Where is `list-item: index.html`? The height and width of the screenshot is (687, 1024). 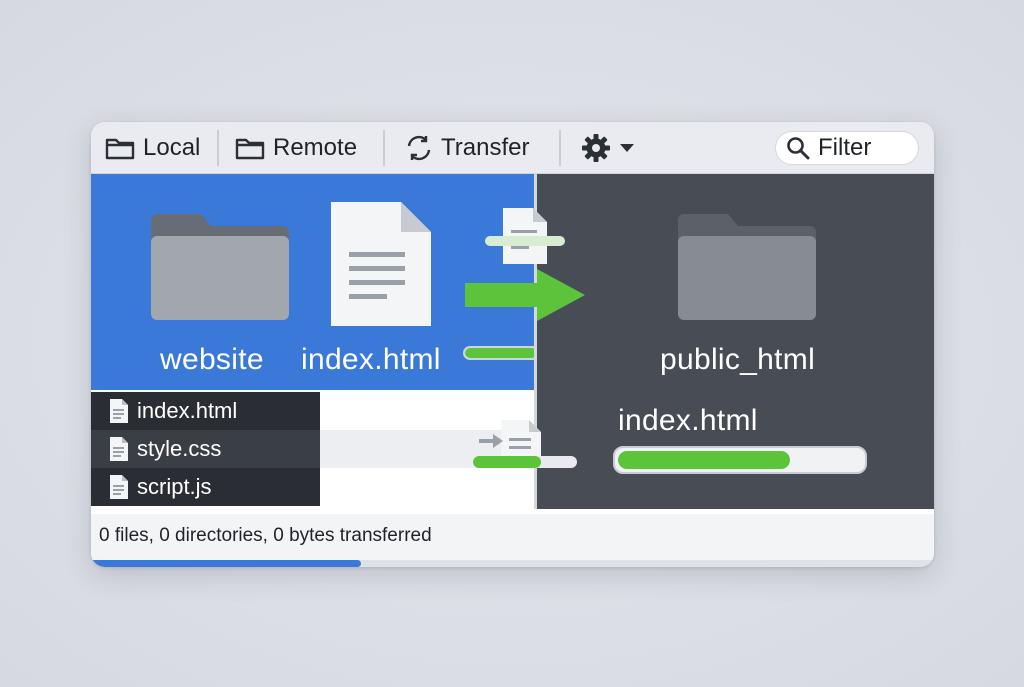 list-item: index.html is located at coordinates (205, 411).